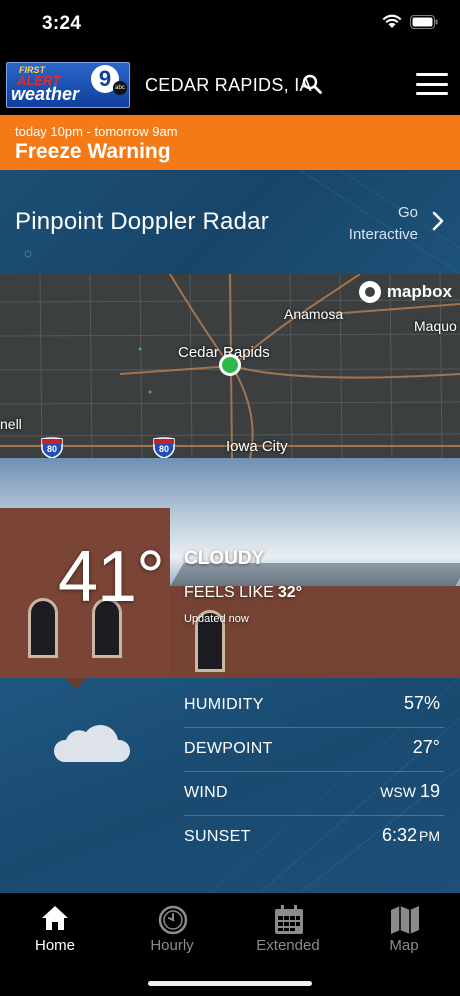 This screenshot has width=460, height=996. I want to click on tab-label: Extended, so click(288, 945).